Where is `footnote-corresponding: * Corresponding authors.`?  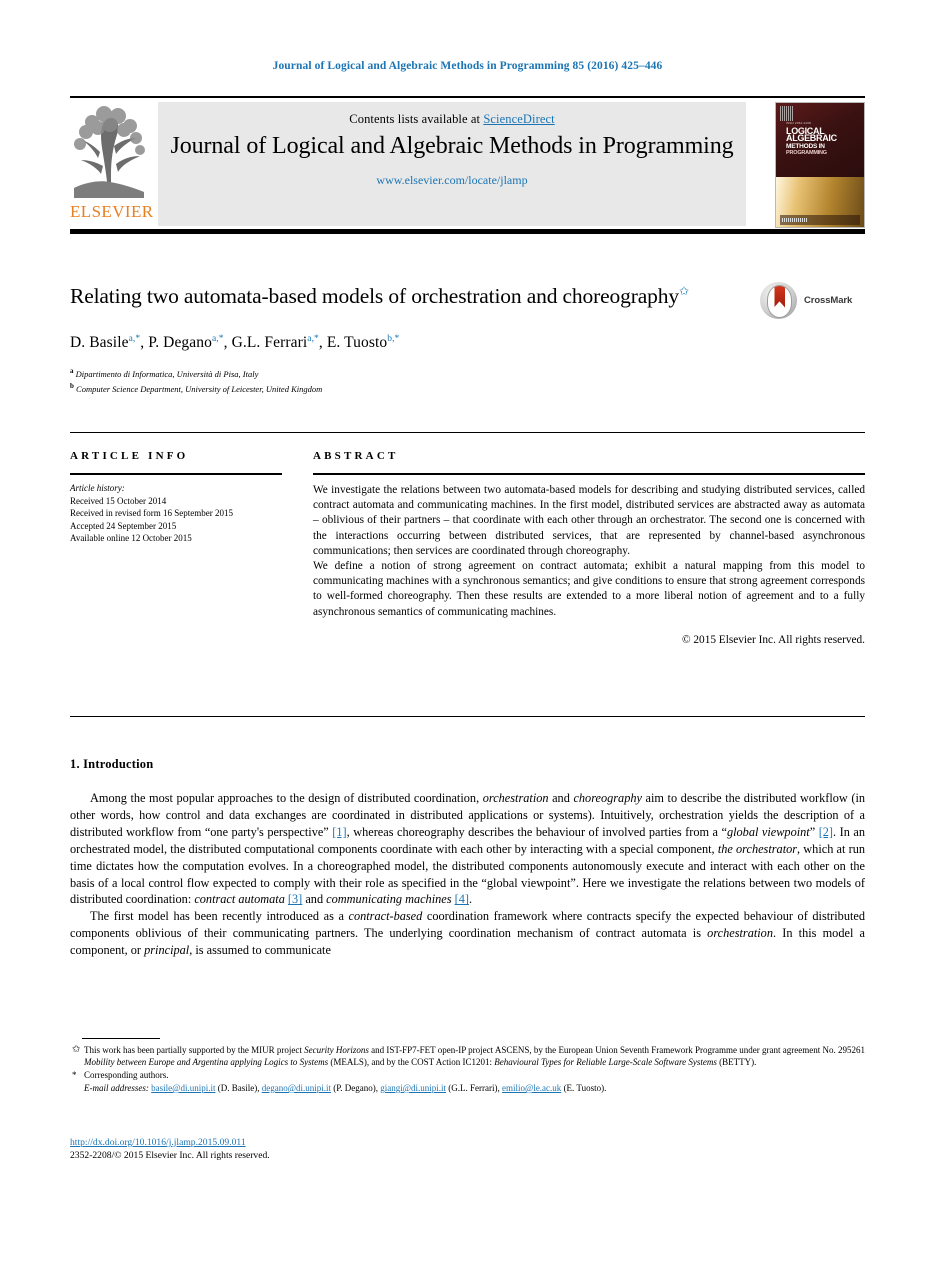
footnote-corresponding: * Corresponding authors. is located at coordinates (467, 1075).